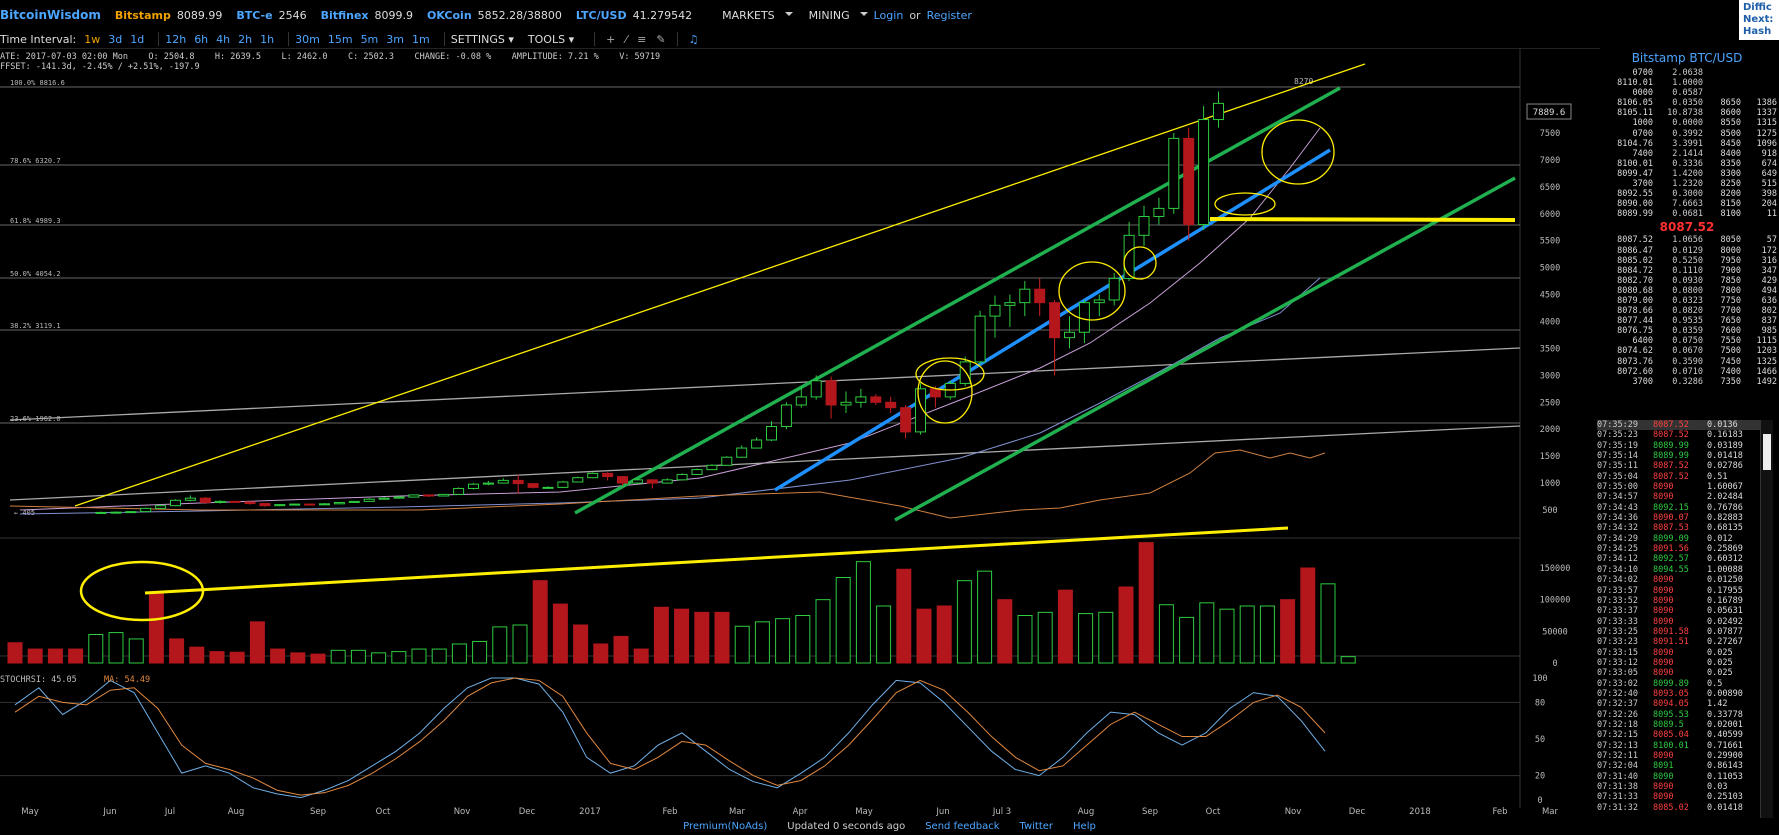 The image size is (1779, 835). I want to click on interval-1m: 1m, so click(421, 39).